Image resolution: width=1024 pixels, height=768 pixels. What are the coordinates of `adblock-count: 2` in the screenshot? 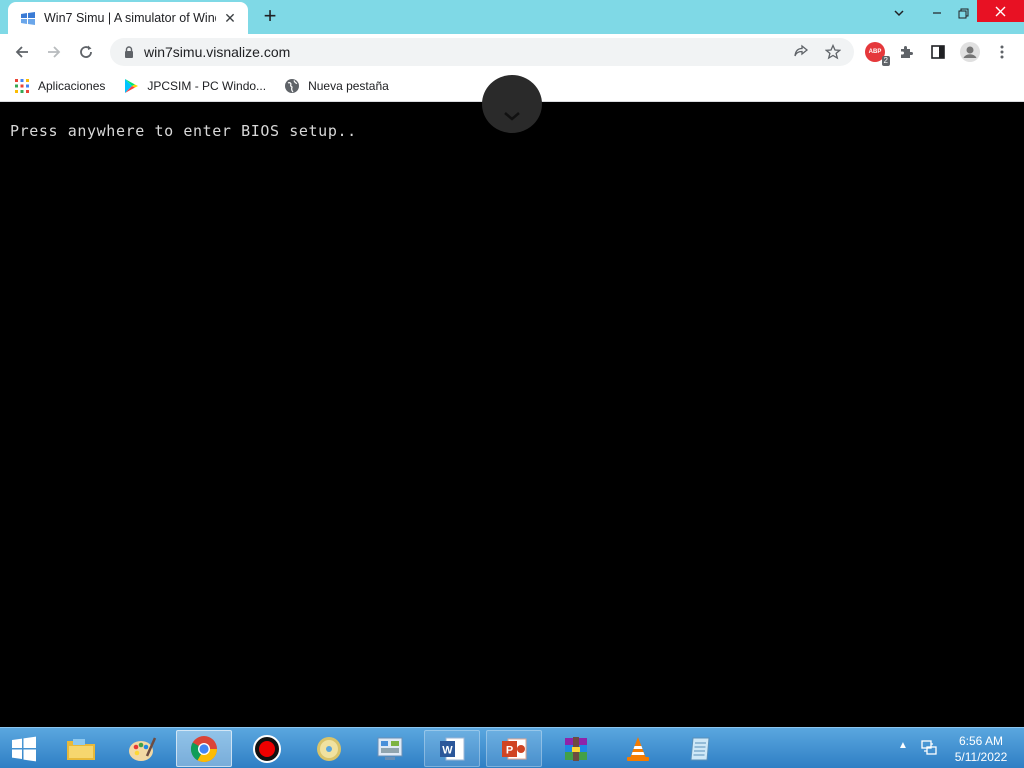 It's located at (885, 61).